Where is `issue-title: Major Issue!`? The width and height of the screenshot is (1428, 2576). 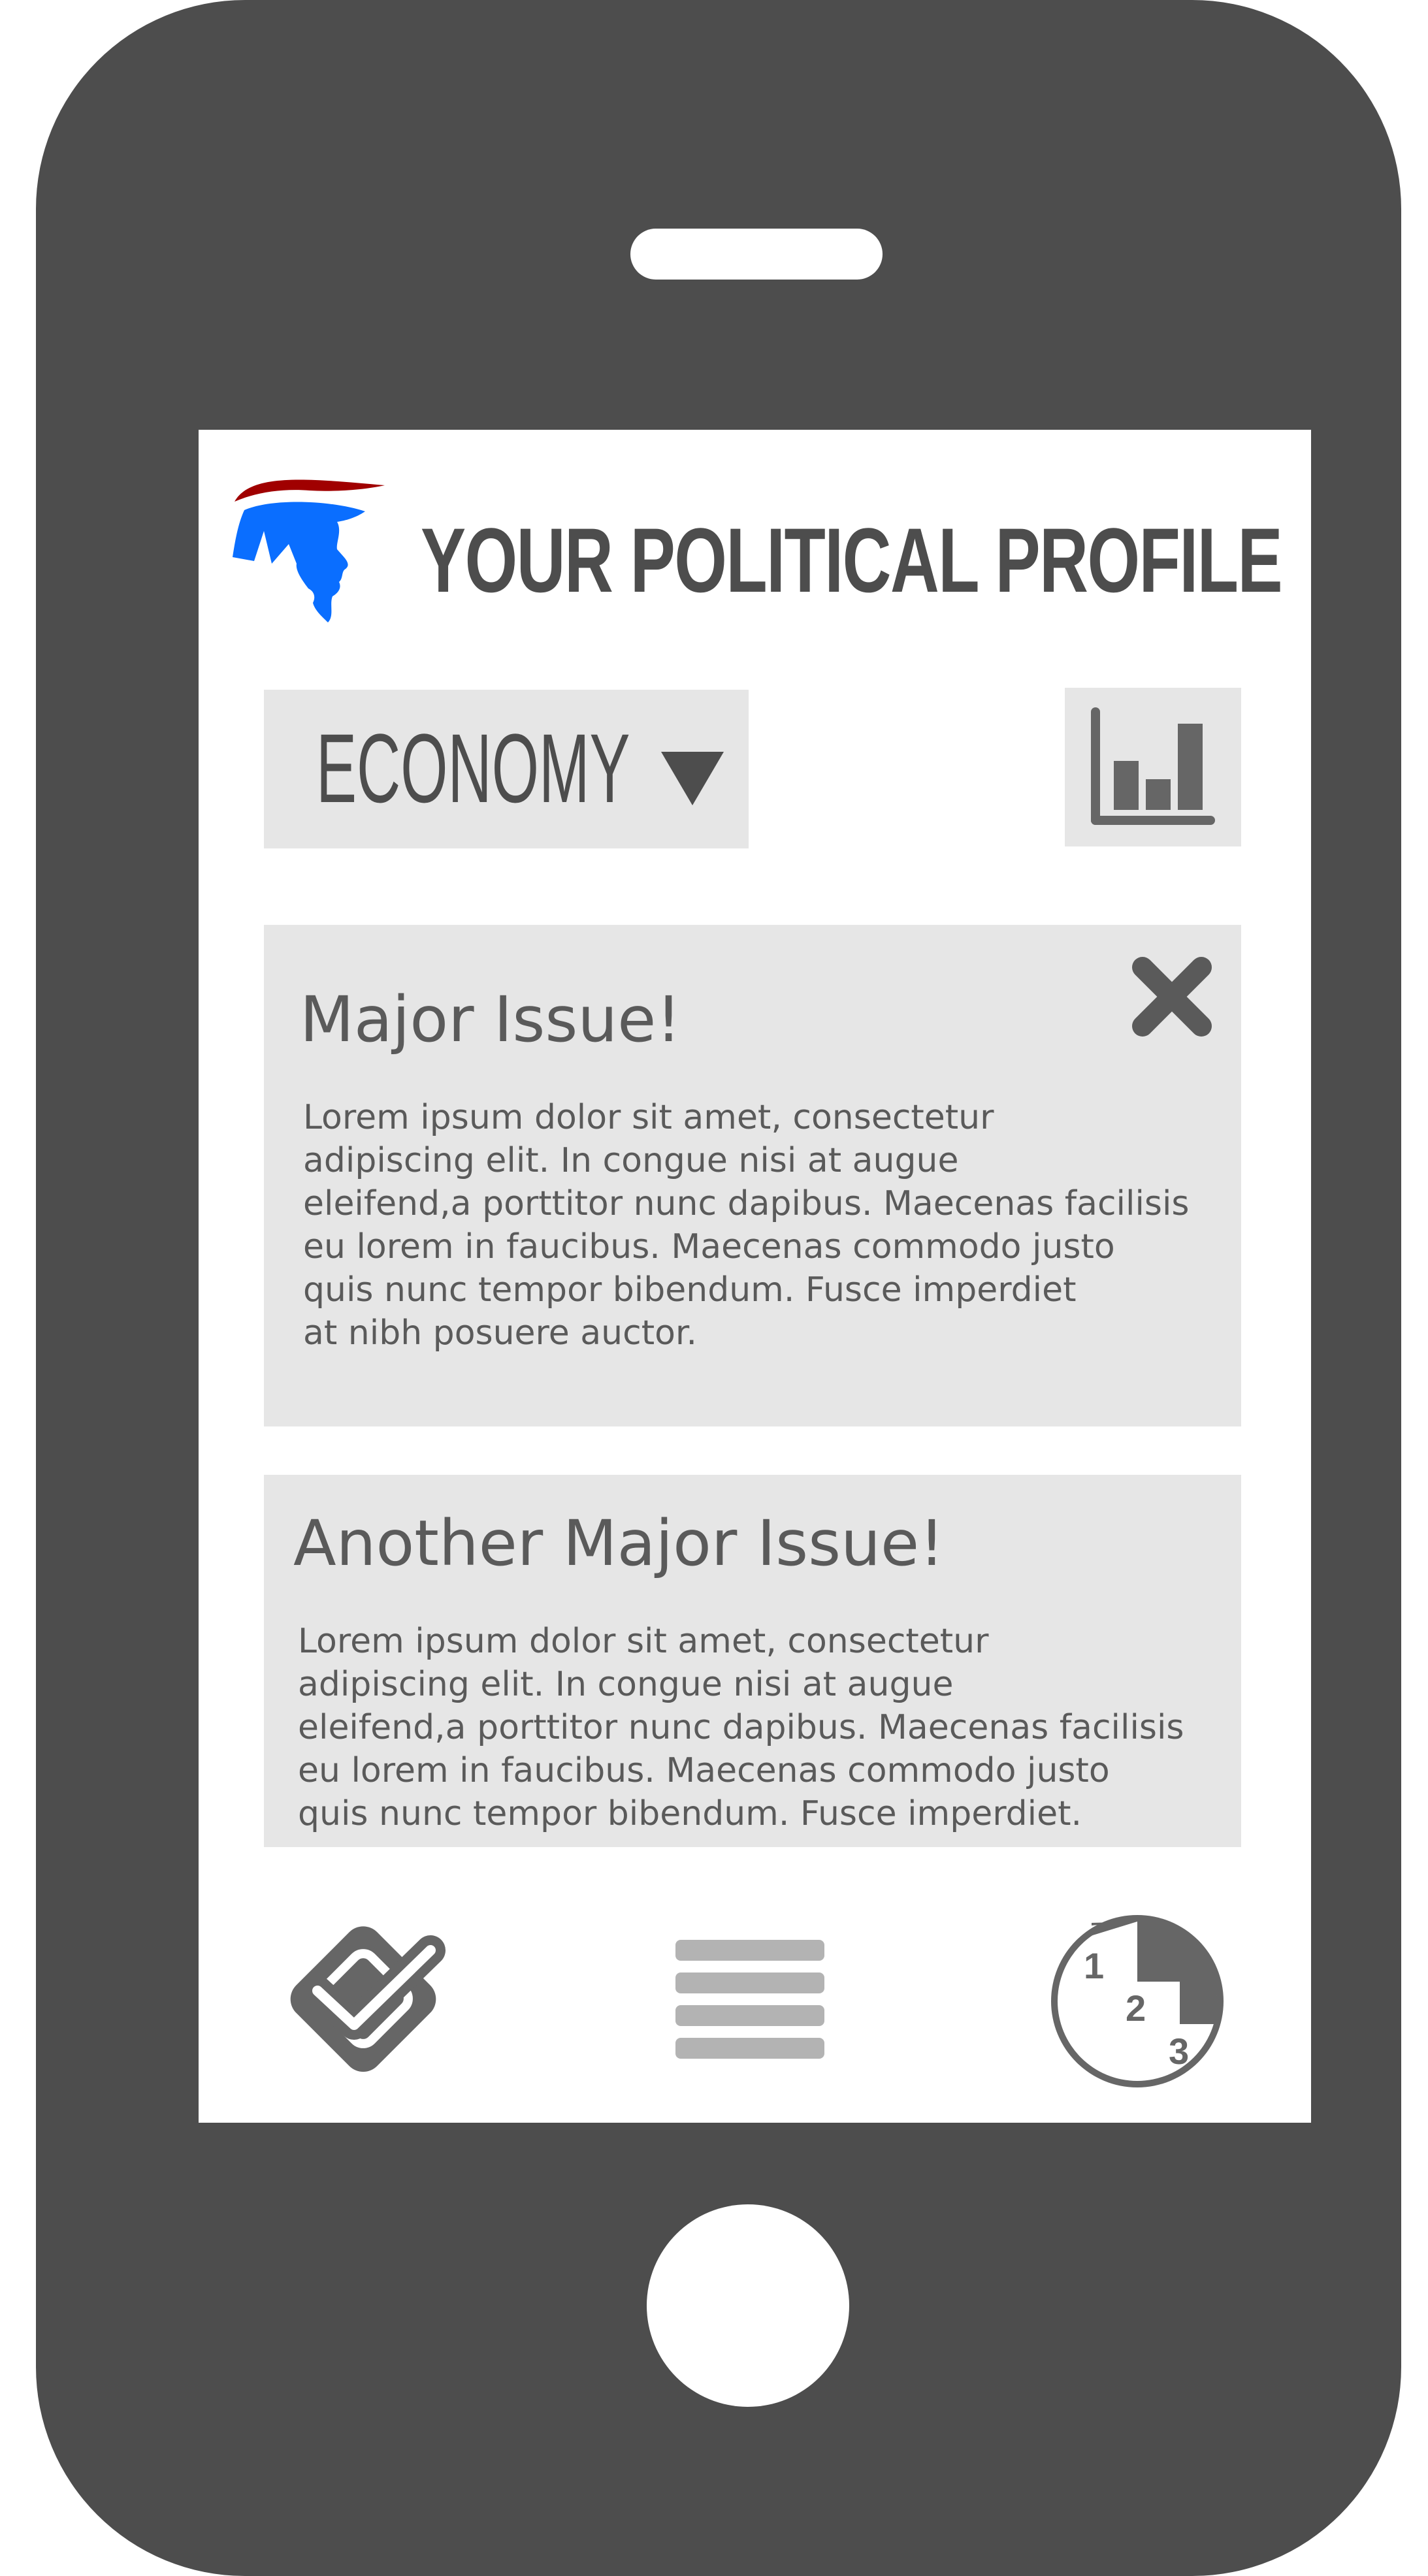 issue-title: Major Issue! is located at coordinates (490, 1019).